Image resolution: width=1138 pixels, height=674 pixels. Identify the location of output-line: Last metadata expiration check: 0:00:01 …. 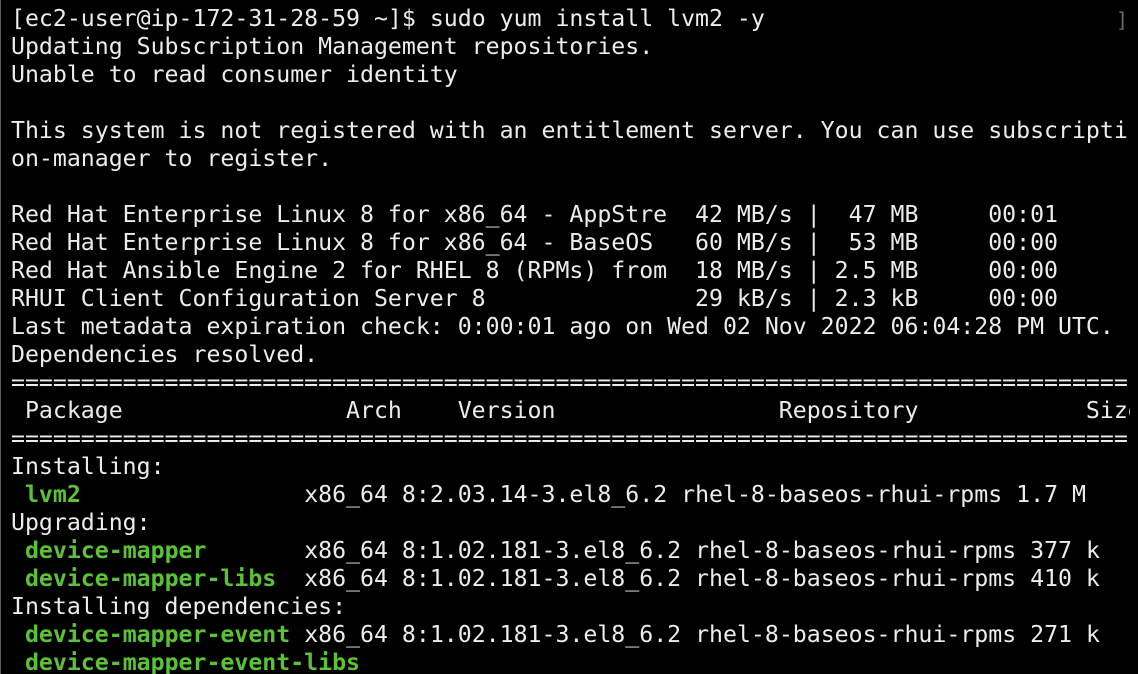
(562, 326).